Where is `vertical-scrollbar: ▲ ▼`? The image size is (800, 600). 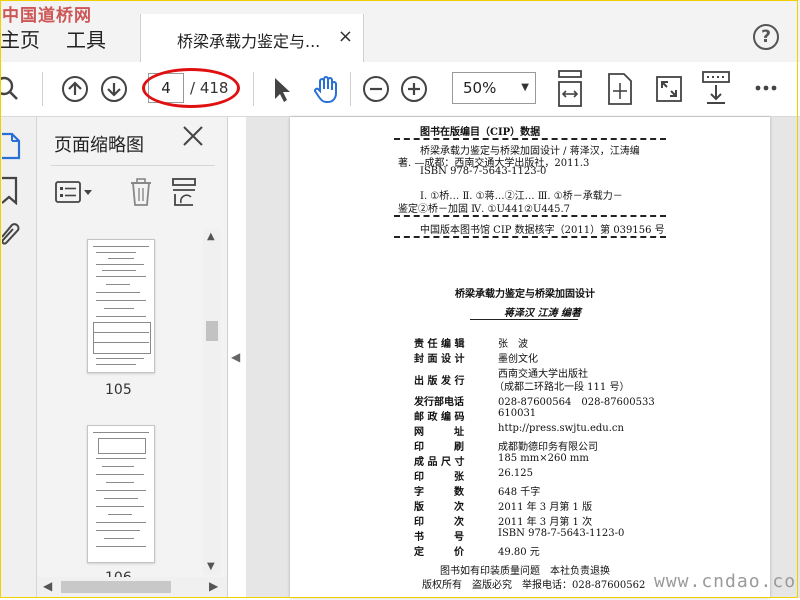
vertical-scrollbar: ▲ ▼ is located at coordinates (212, 402).